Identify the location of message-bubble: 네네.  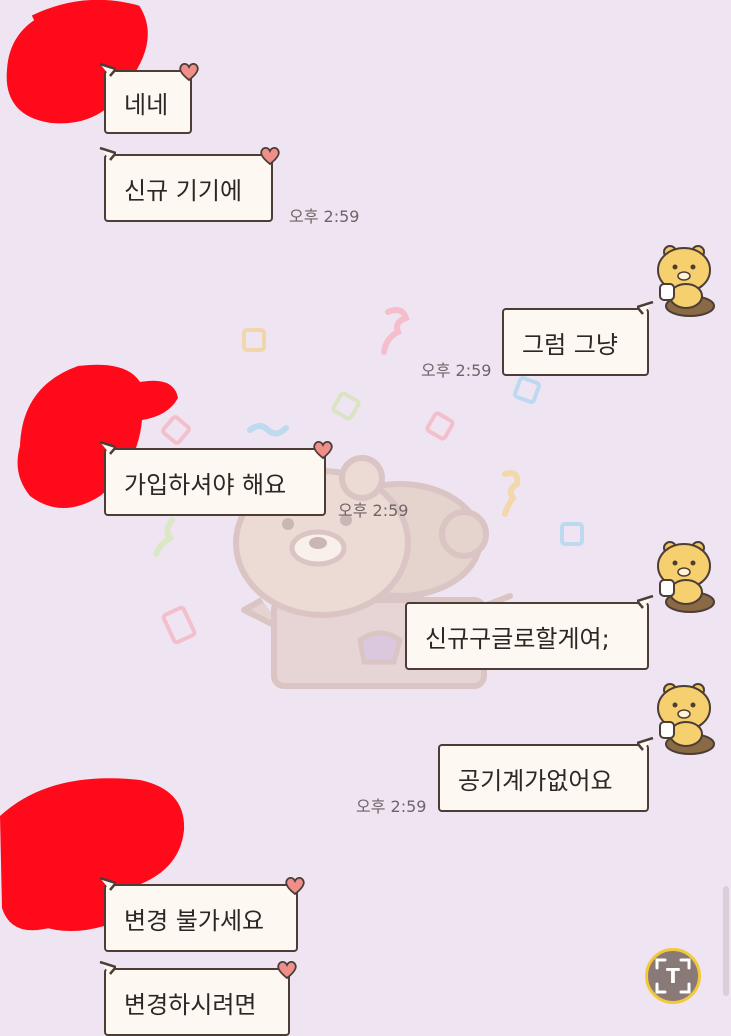
(149, 98).